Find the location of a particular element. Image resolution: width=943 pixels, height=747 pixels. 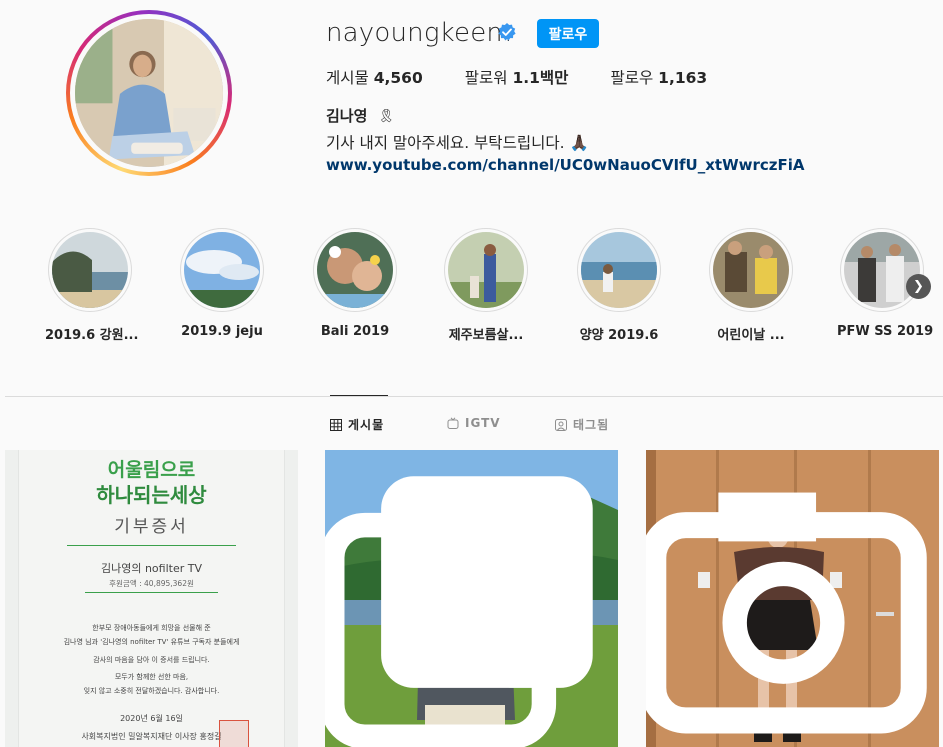

tab-posts-label: 게시물 is located at coordinates (366, 425).